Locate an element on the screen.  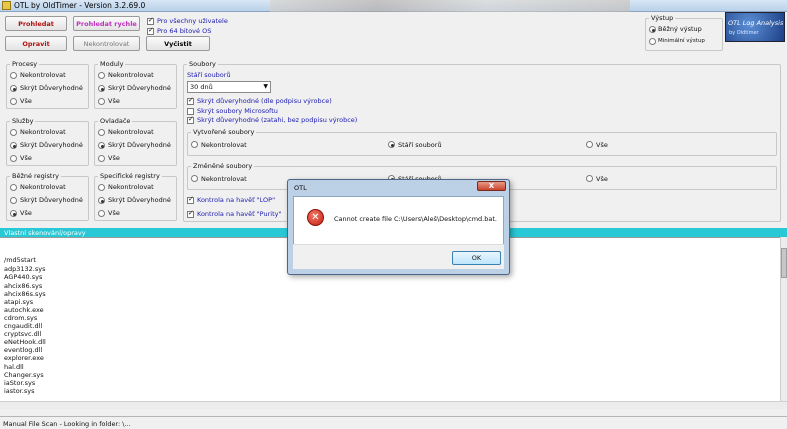
hide-trusted-checkbox is located at coordinates (190, 100).